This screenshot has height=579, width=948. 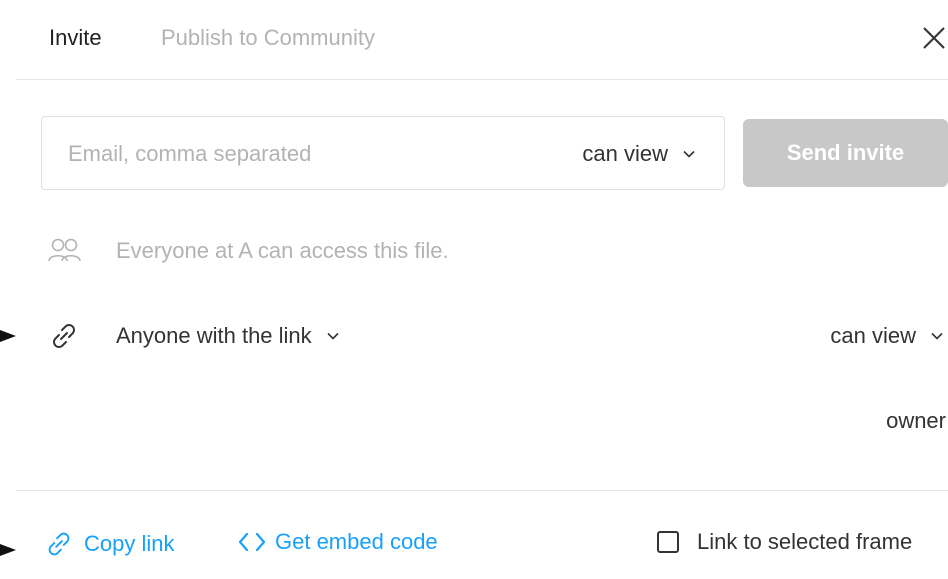 What do you see at coordinates (268, 38) in the screenshot?
I see `tab-publish-to-community: Publish to Community` at bounding box center [268, 38].